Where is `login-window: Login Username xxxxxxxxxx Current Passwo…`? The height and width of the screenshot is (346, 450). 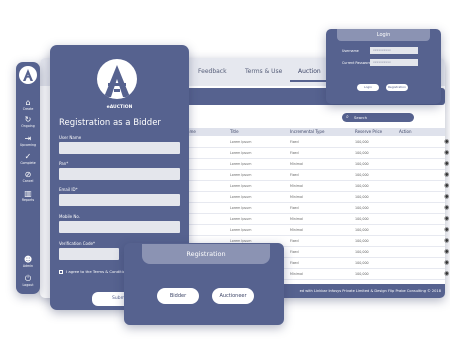 login-window: Login Username xxxxxxxxxx Current Passwo… is located at coordinates (383, 66).